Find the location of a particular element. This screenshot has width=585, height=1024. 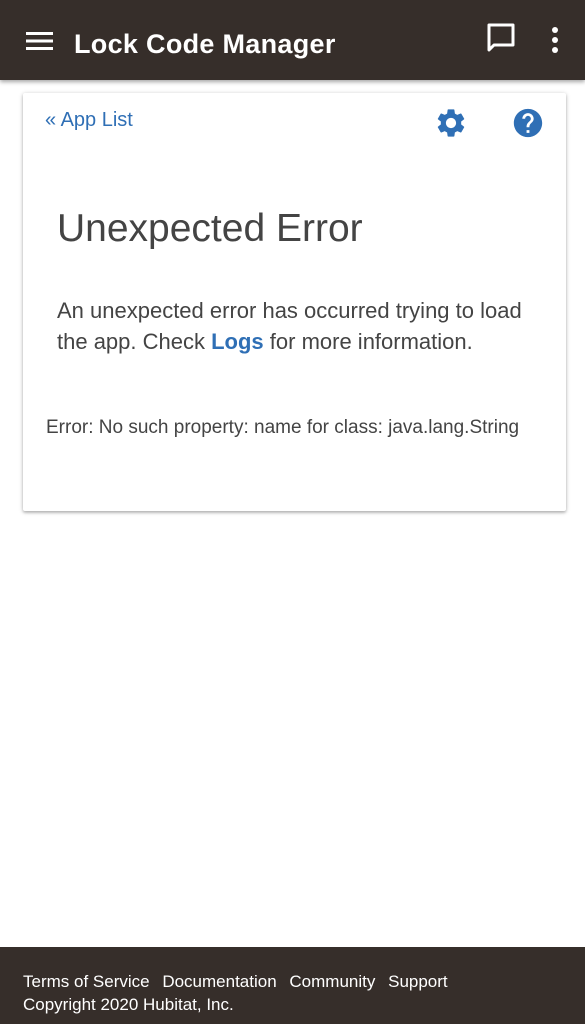

support-link: Support is located at coordinates (418, 981).